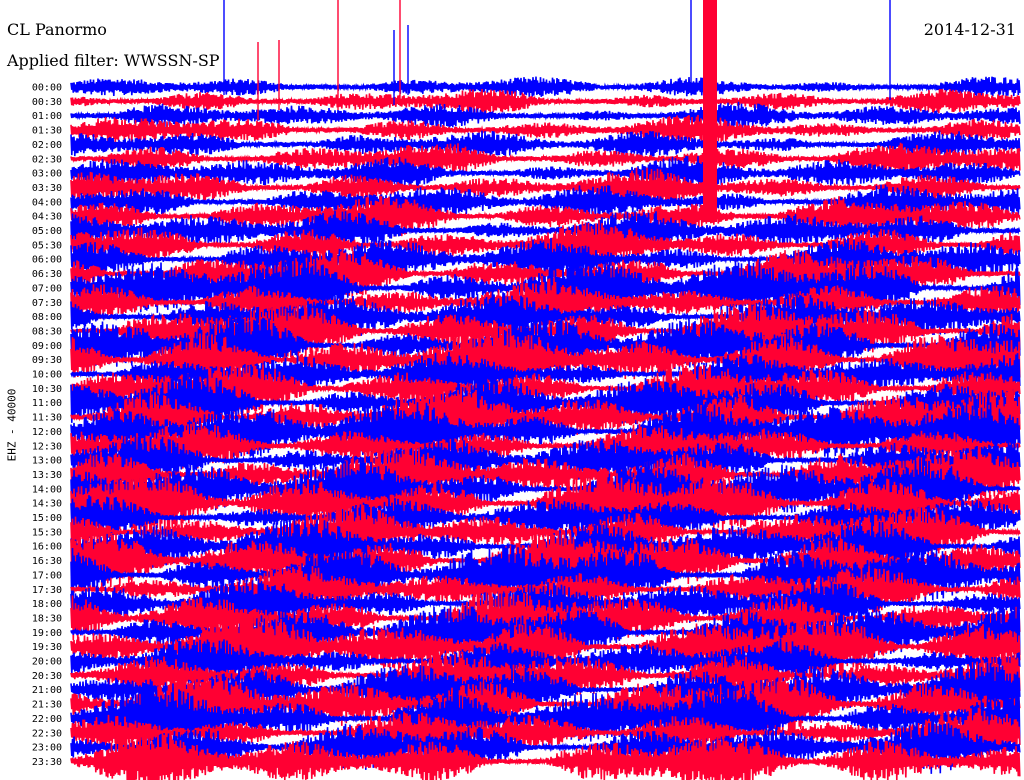  I want to click on row-label: 18:30, so click(47, 618).